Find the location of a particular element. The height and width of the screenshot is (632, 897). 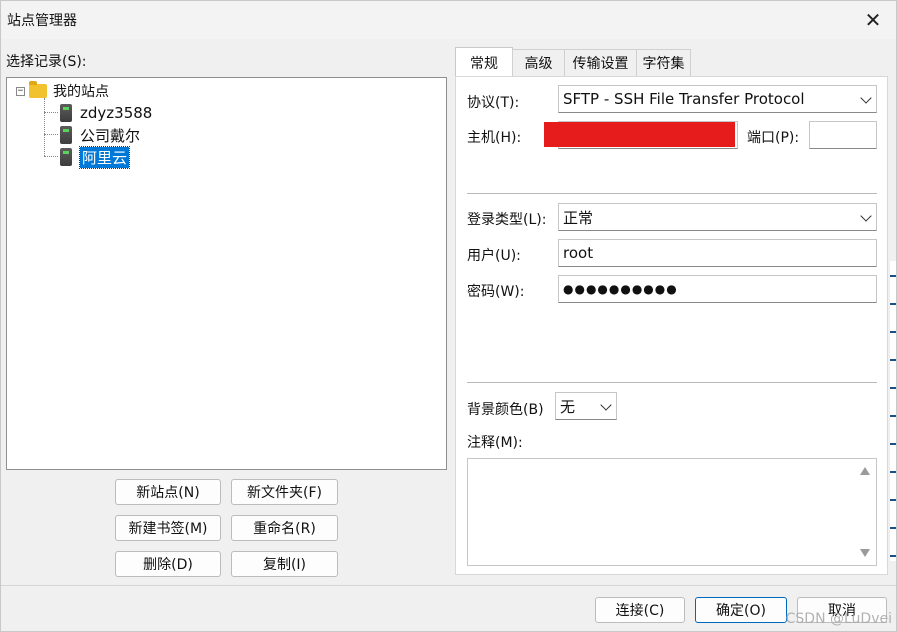

new-bookmark-button: 新建书签(M) is located at coordinates (168, 528).